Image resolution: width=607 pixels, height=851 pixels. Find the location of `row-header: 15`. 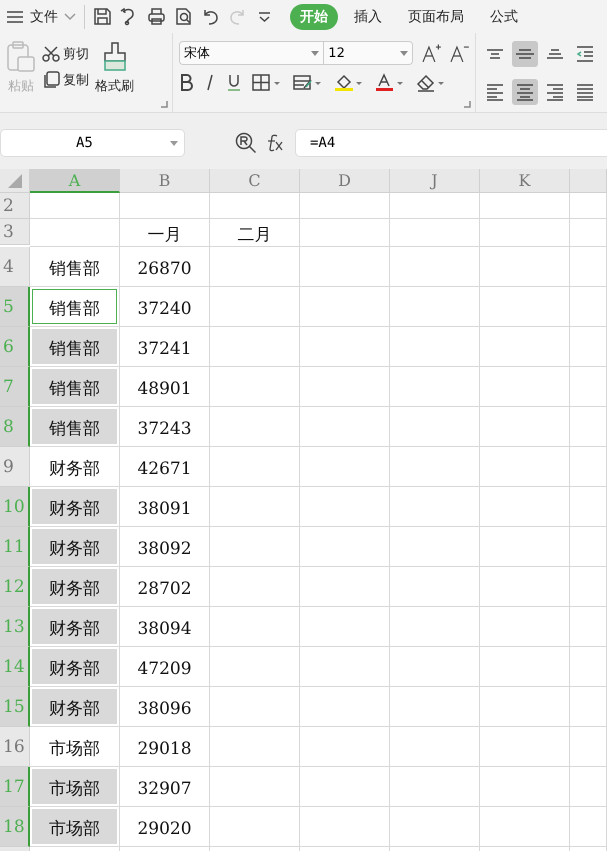

row-header: 15 is located at coordinates (15, 707).